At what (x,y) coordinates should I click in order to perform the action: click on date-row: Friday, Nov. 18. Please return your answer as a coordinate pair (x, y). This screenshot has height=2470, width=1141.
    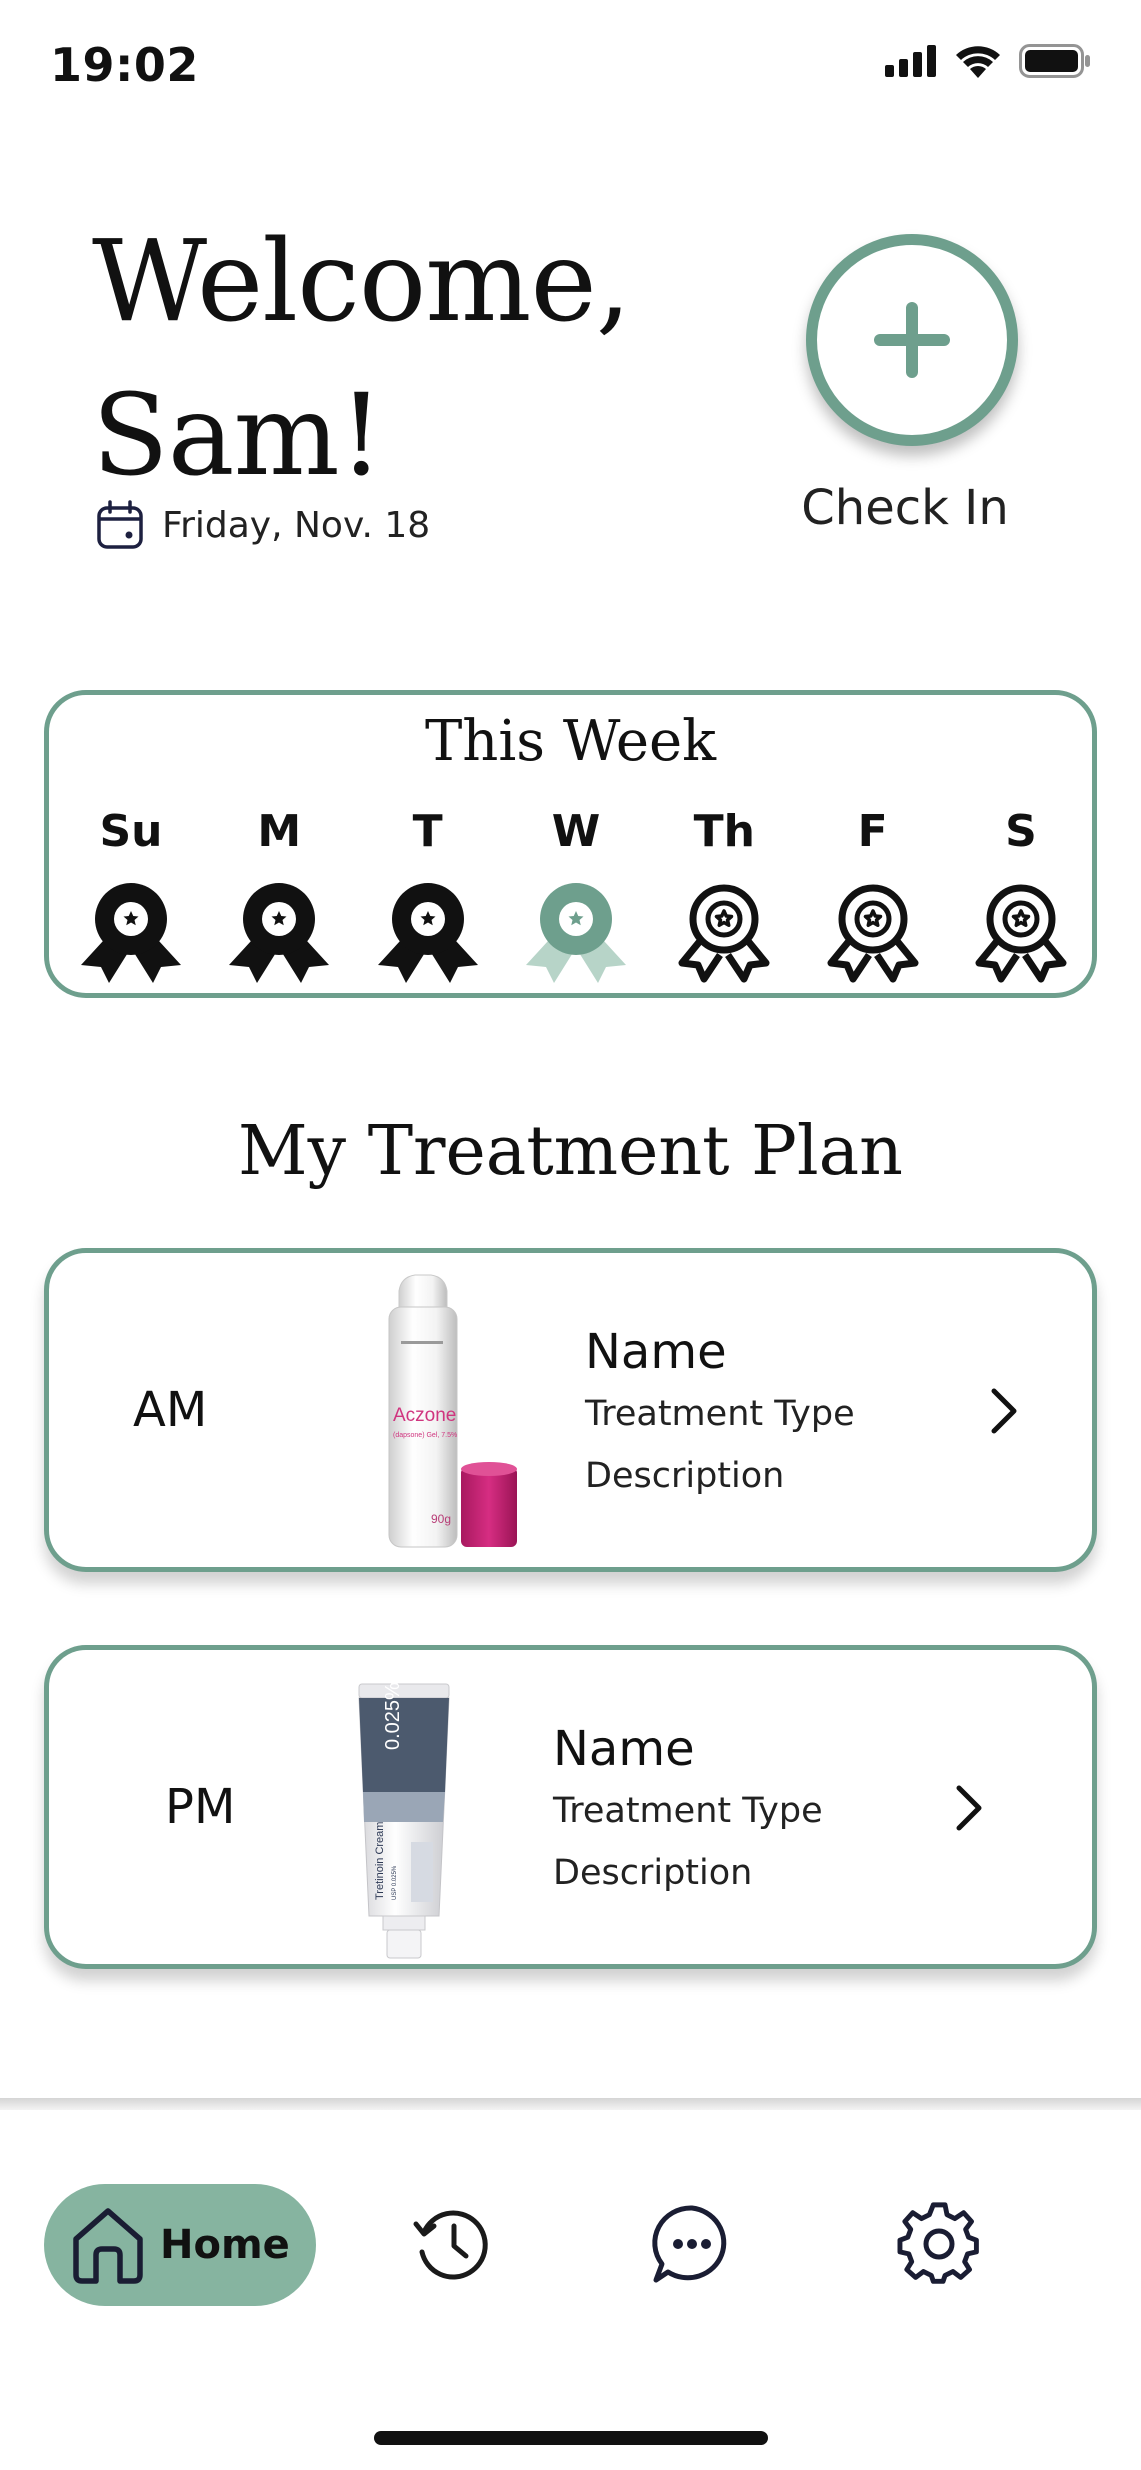
    Looking at the image, I should click on (263, 525).